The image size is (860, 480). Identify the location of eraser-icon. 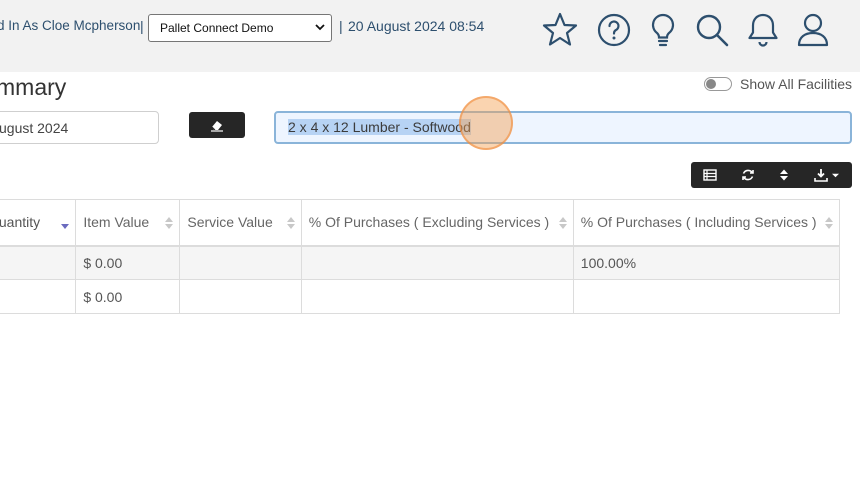
(217, 126).